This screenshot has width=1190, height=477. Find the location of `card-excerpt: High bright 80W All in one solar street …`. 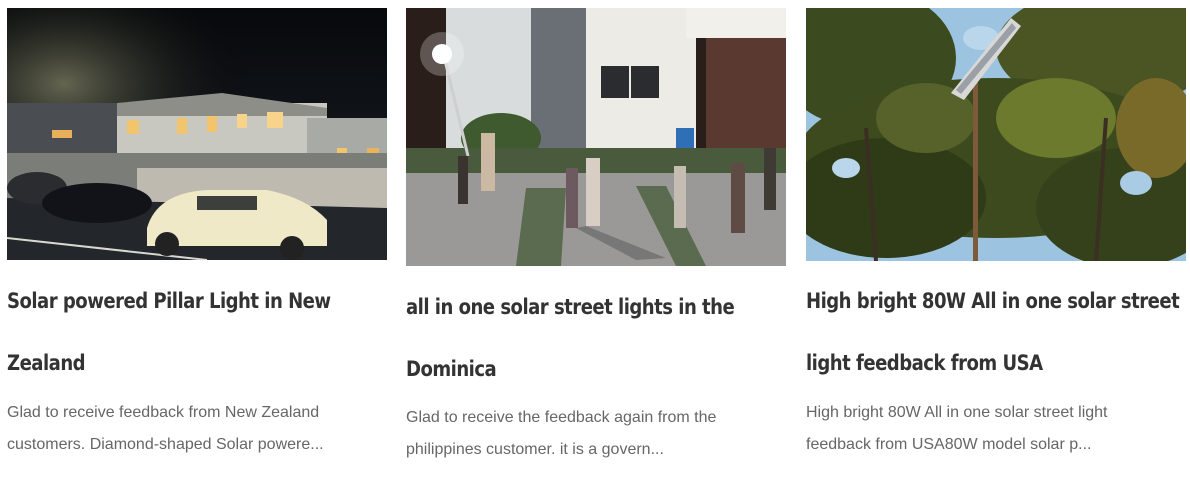

card-excerpt: High bright 80W All in one solar street … is located at coordinates (957, 428).